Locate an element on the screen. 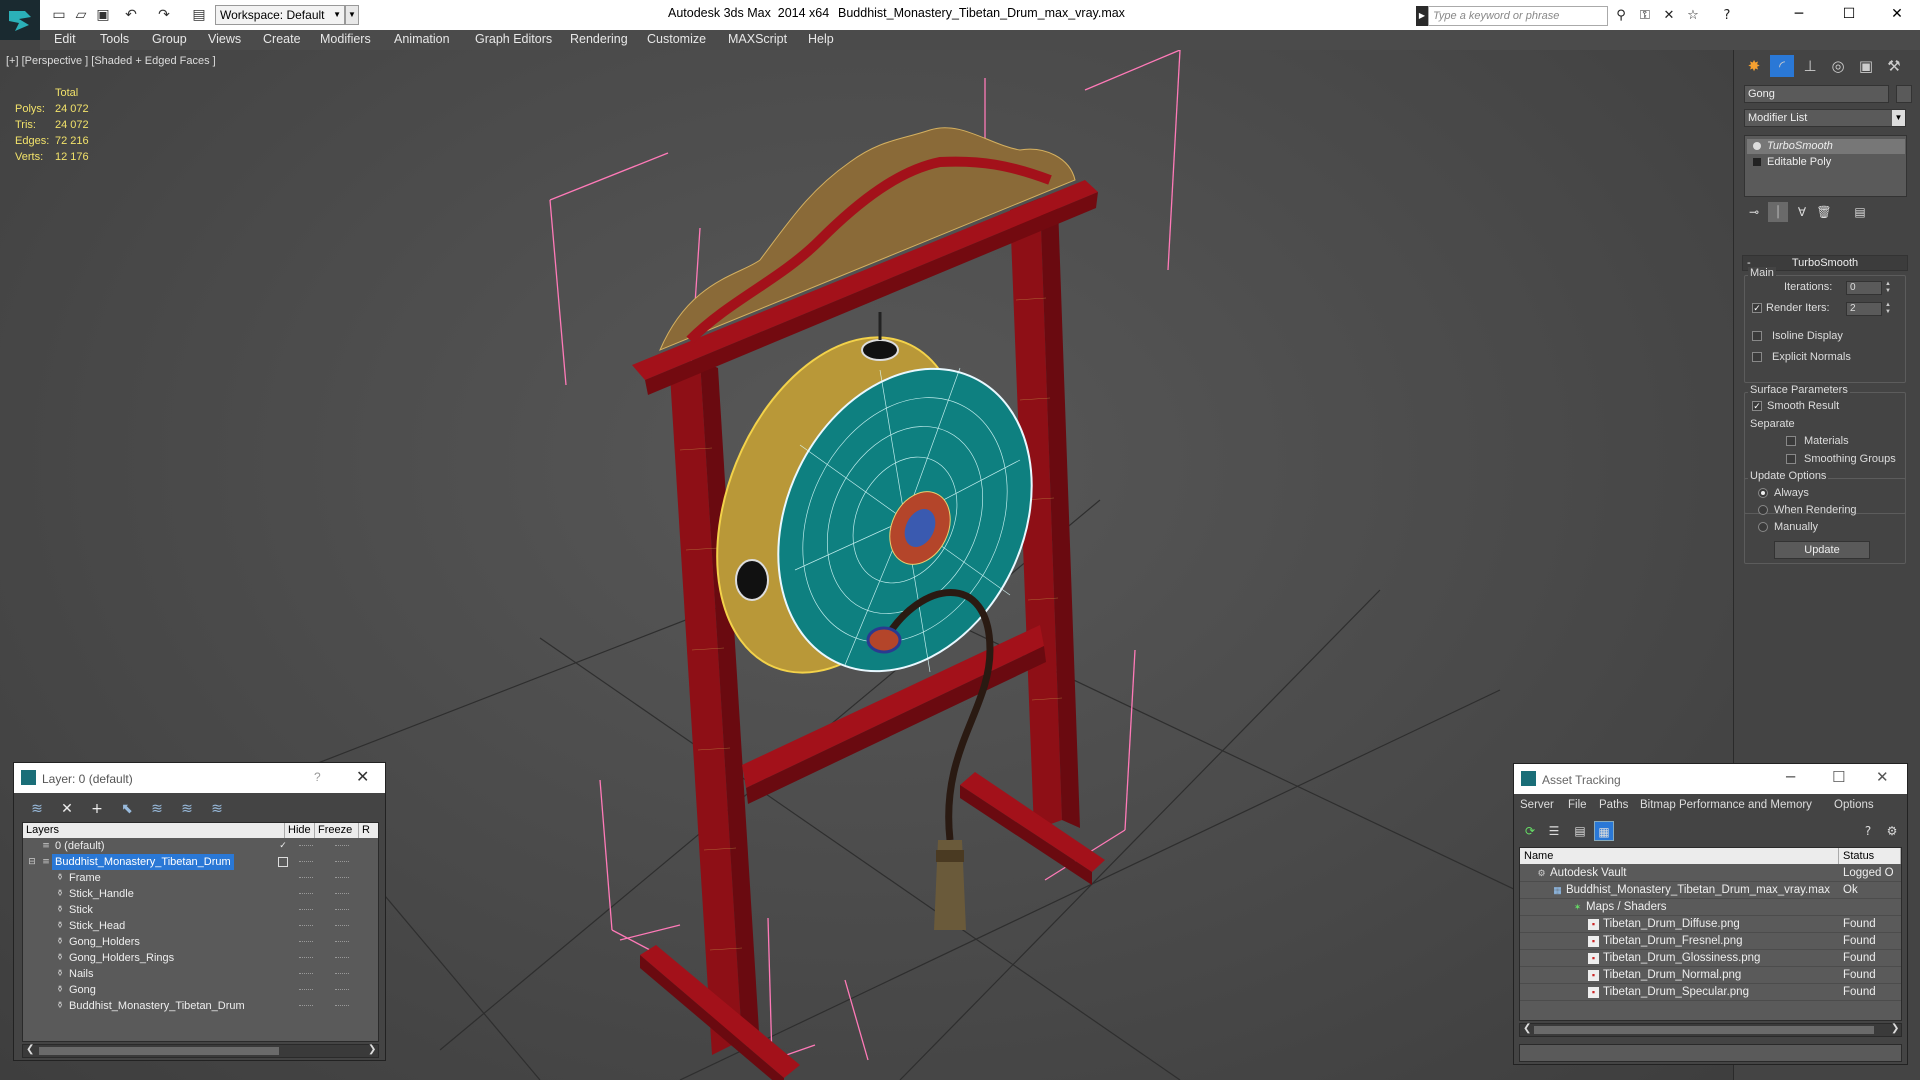  communication-icon: ✕ is located at coordinates (1669, 16).